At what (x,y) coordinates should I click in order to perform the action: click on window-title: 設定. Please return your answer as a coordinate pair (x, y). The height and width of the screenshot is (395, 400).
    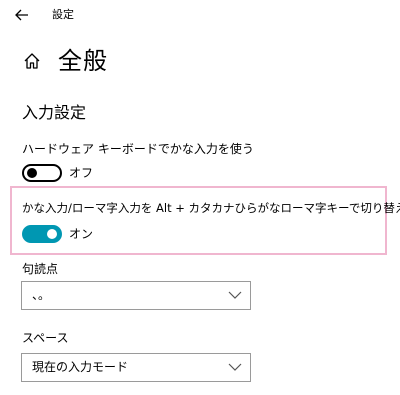
    Looking at the image, I should click on (63, 14).